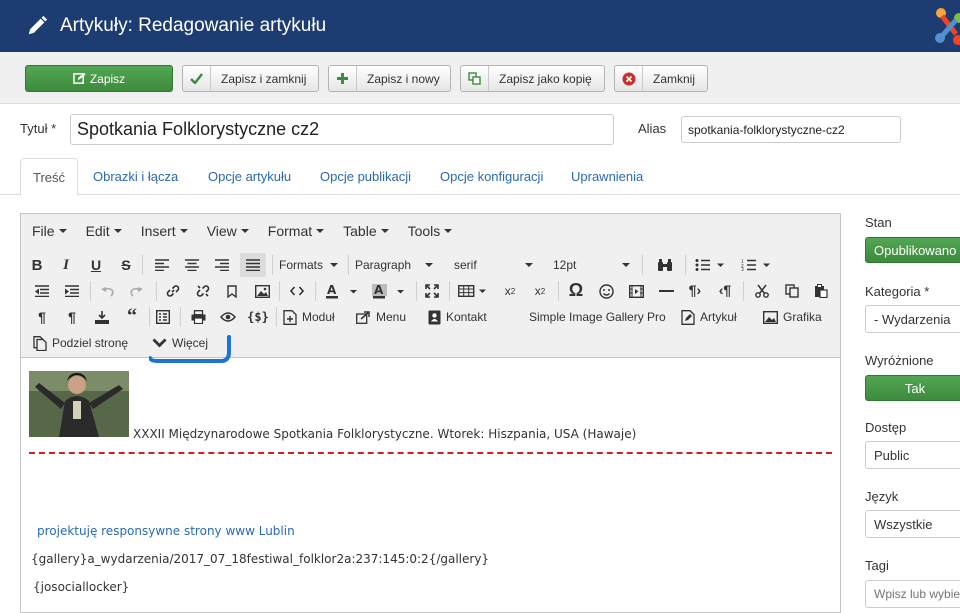 The height and width of the screenshot is (613, 960). I want to click on ltr-icon: ¶›, so click(695, 290).